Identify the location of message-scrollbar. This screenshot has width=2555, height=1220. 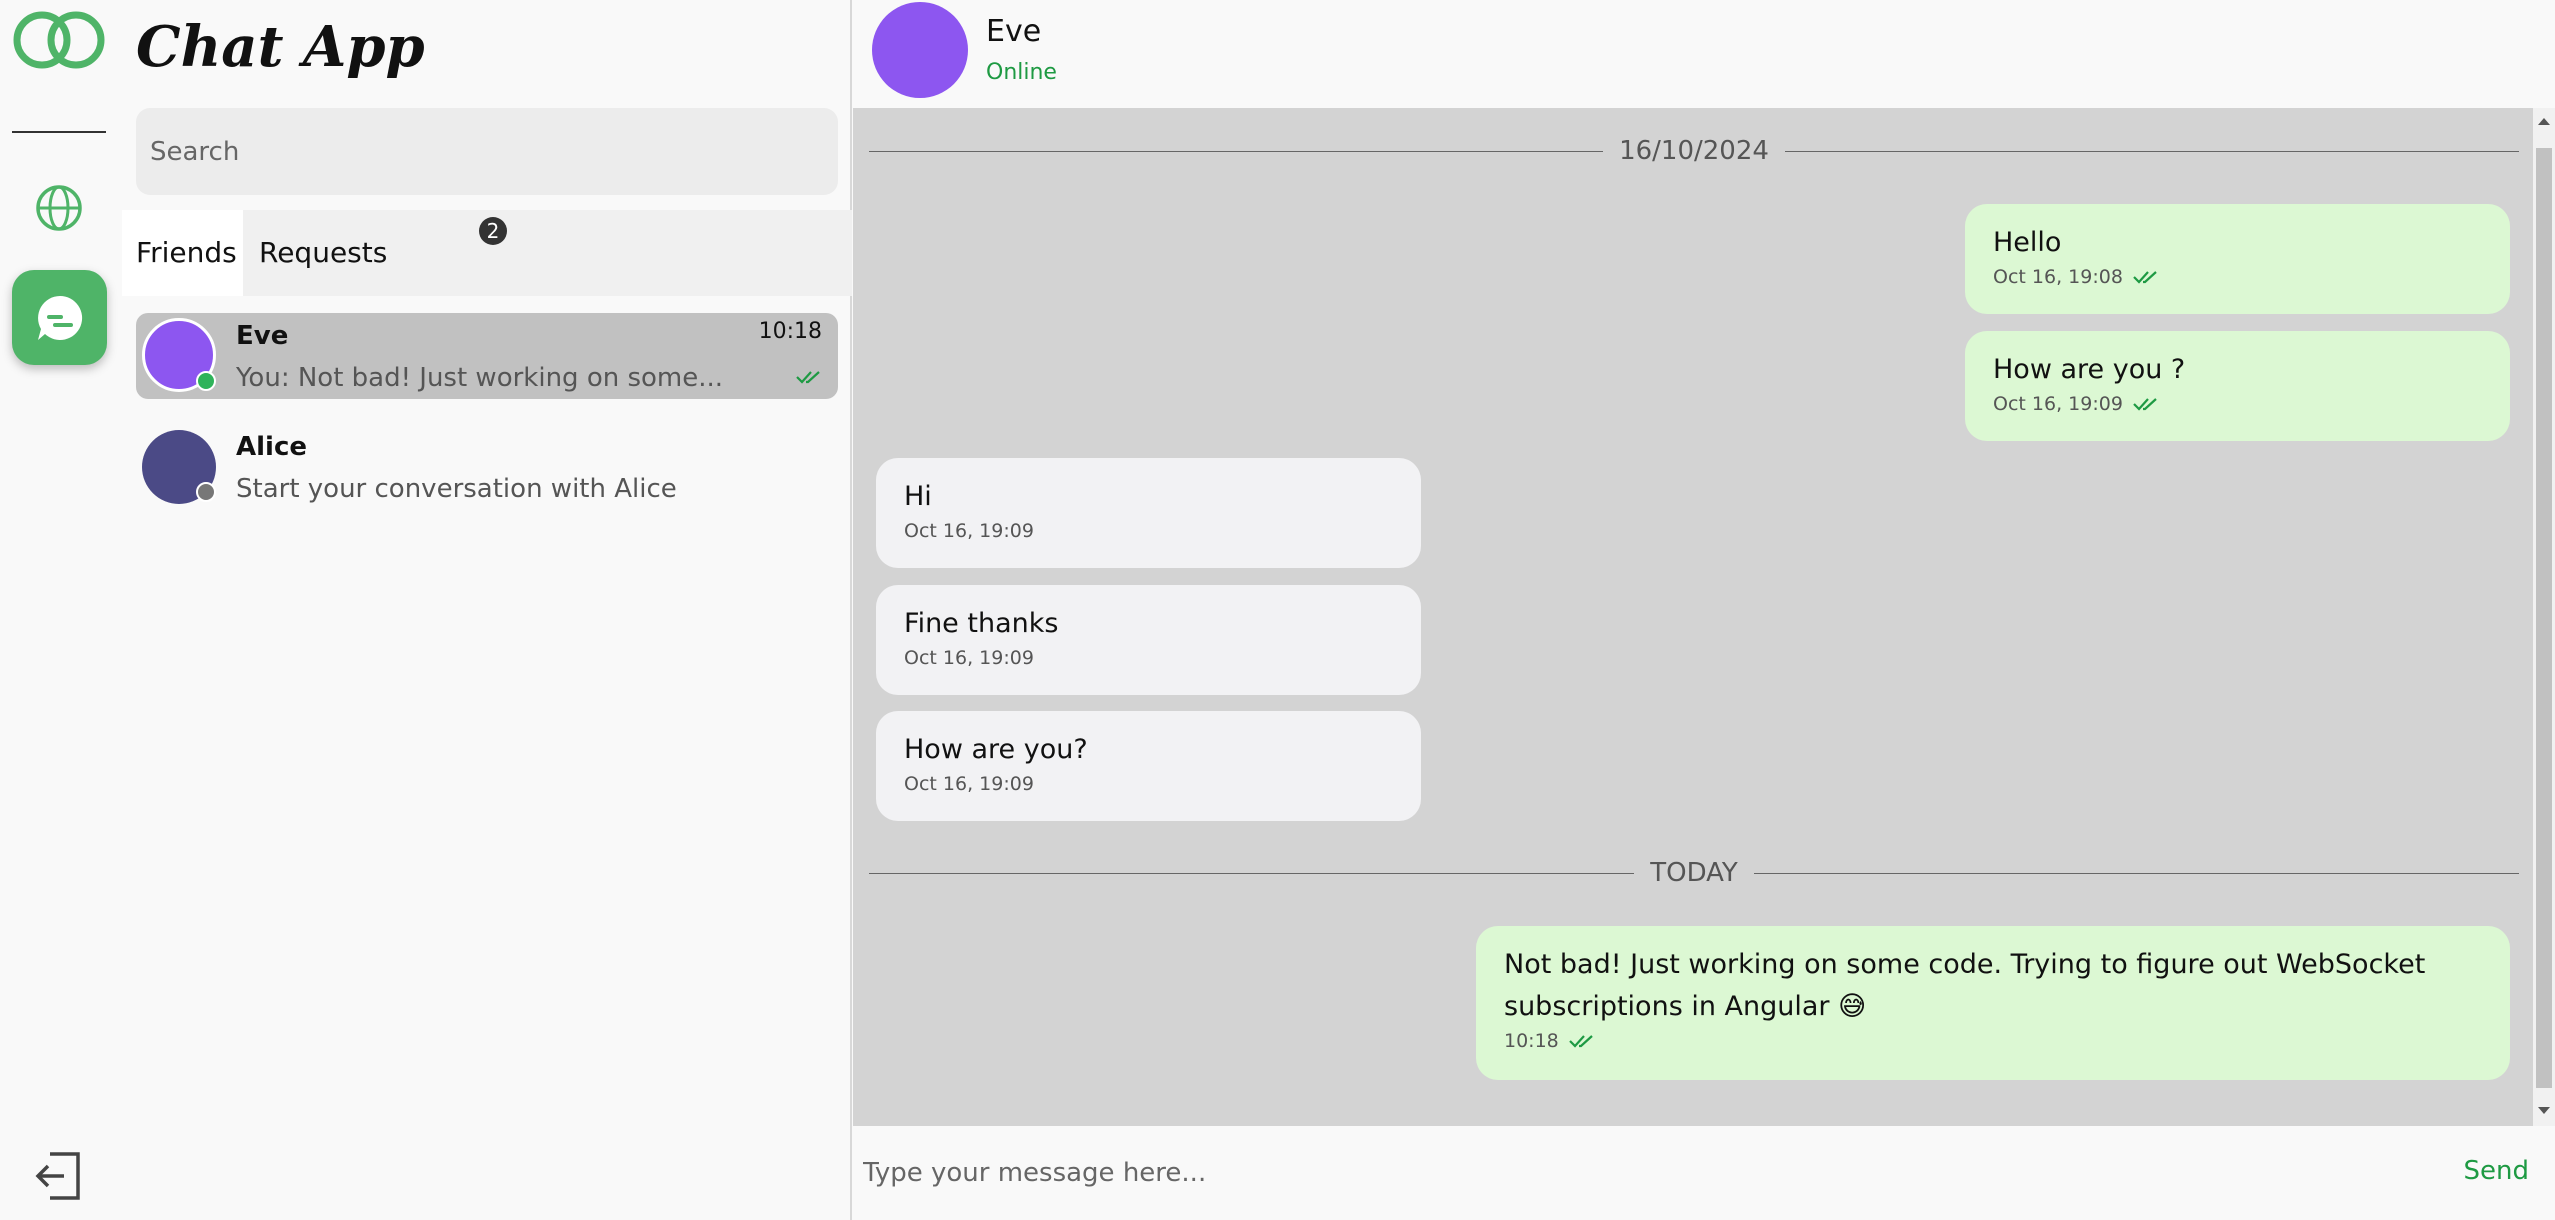
(2544, 617).